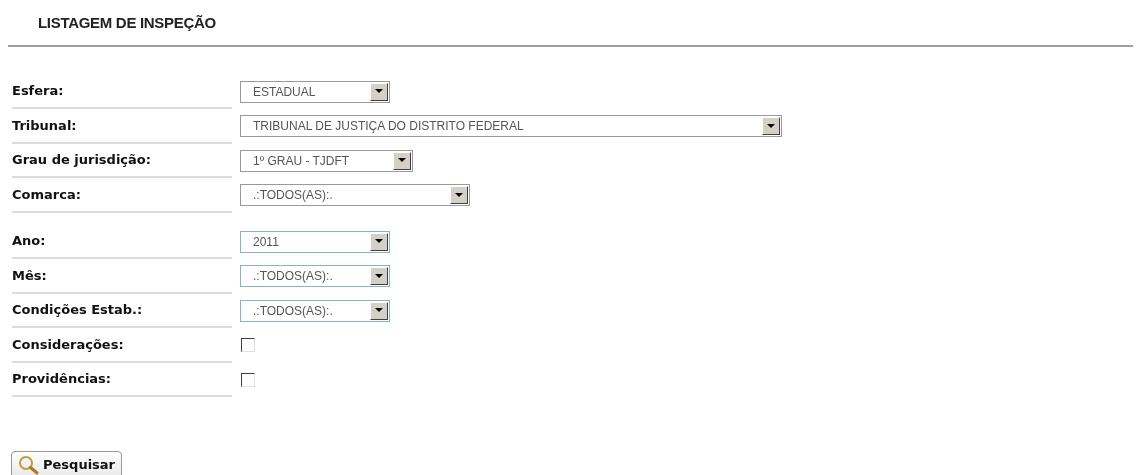 This screenshot has width=1141, height=475. What do you see at coordinates (29, 465) in the screenshot?
I see `search-icon` at bounding box center [29, 465].